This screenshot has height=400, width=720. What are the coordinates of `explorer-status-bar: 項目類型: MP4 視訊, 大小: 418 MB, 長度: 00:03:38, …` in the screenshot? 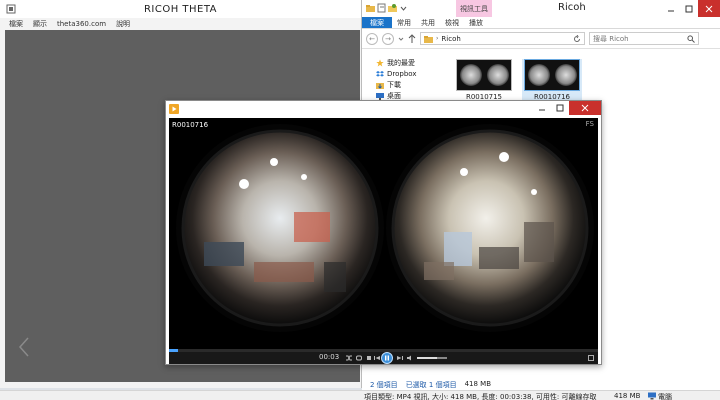 It's located at (360, 395).